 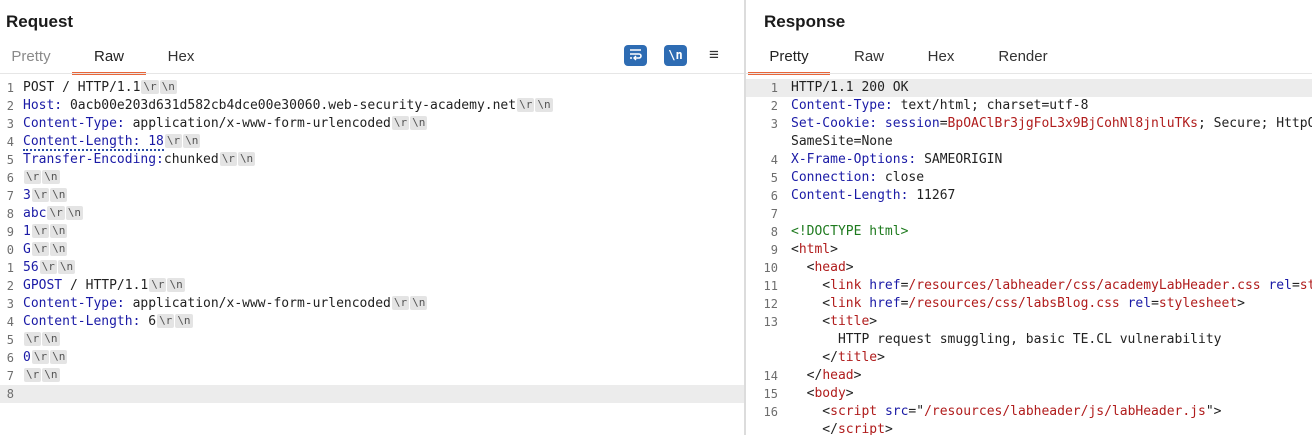 I want to click on line-text: <title>, so click(x=834, y=322).